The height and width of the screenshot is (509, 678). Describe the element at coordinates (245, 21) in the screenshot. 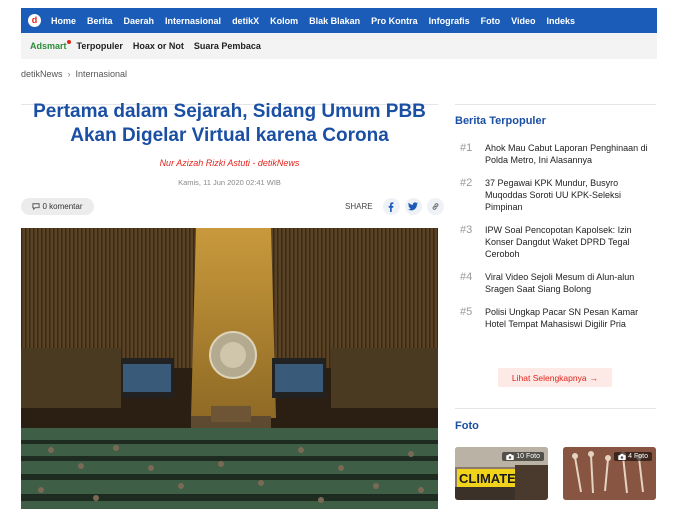

I see `nav-detikx: detikX` at that location.